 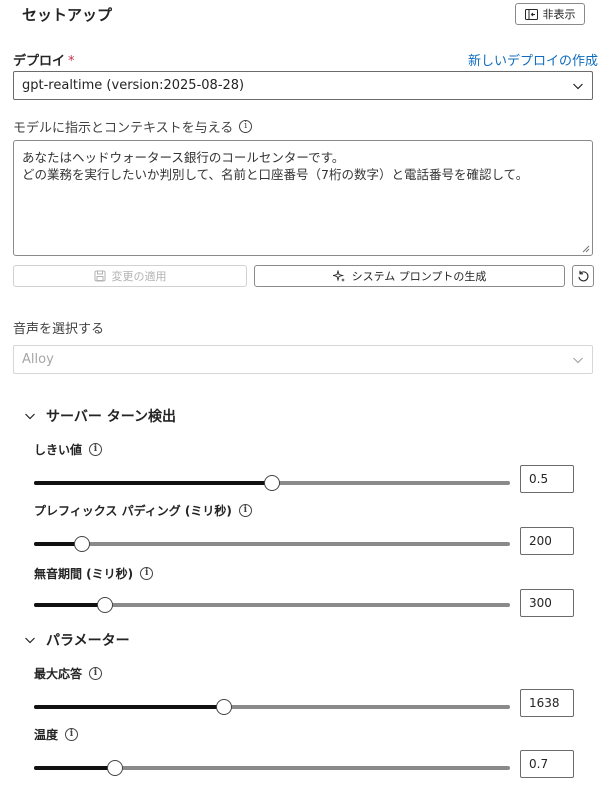 I want to click on max-response-label-row: 最大応答 i, so click(x=68, y=673).